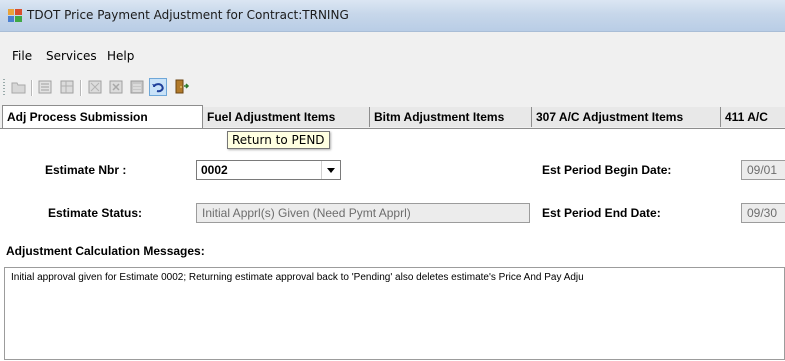 This screenshot has width=785, height=361. What do you see at coordinates (116, 87) in the screenshot?
I see `delete-sheet-icon` at bounding box center [116, 87].